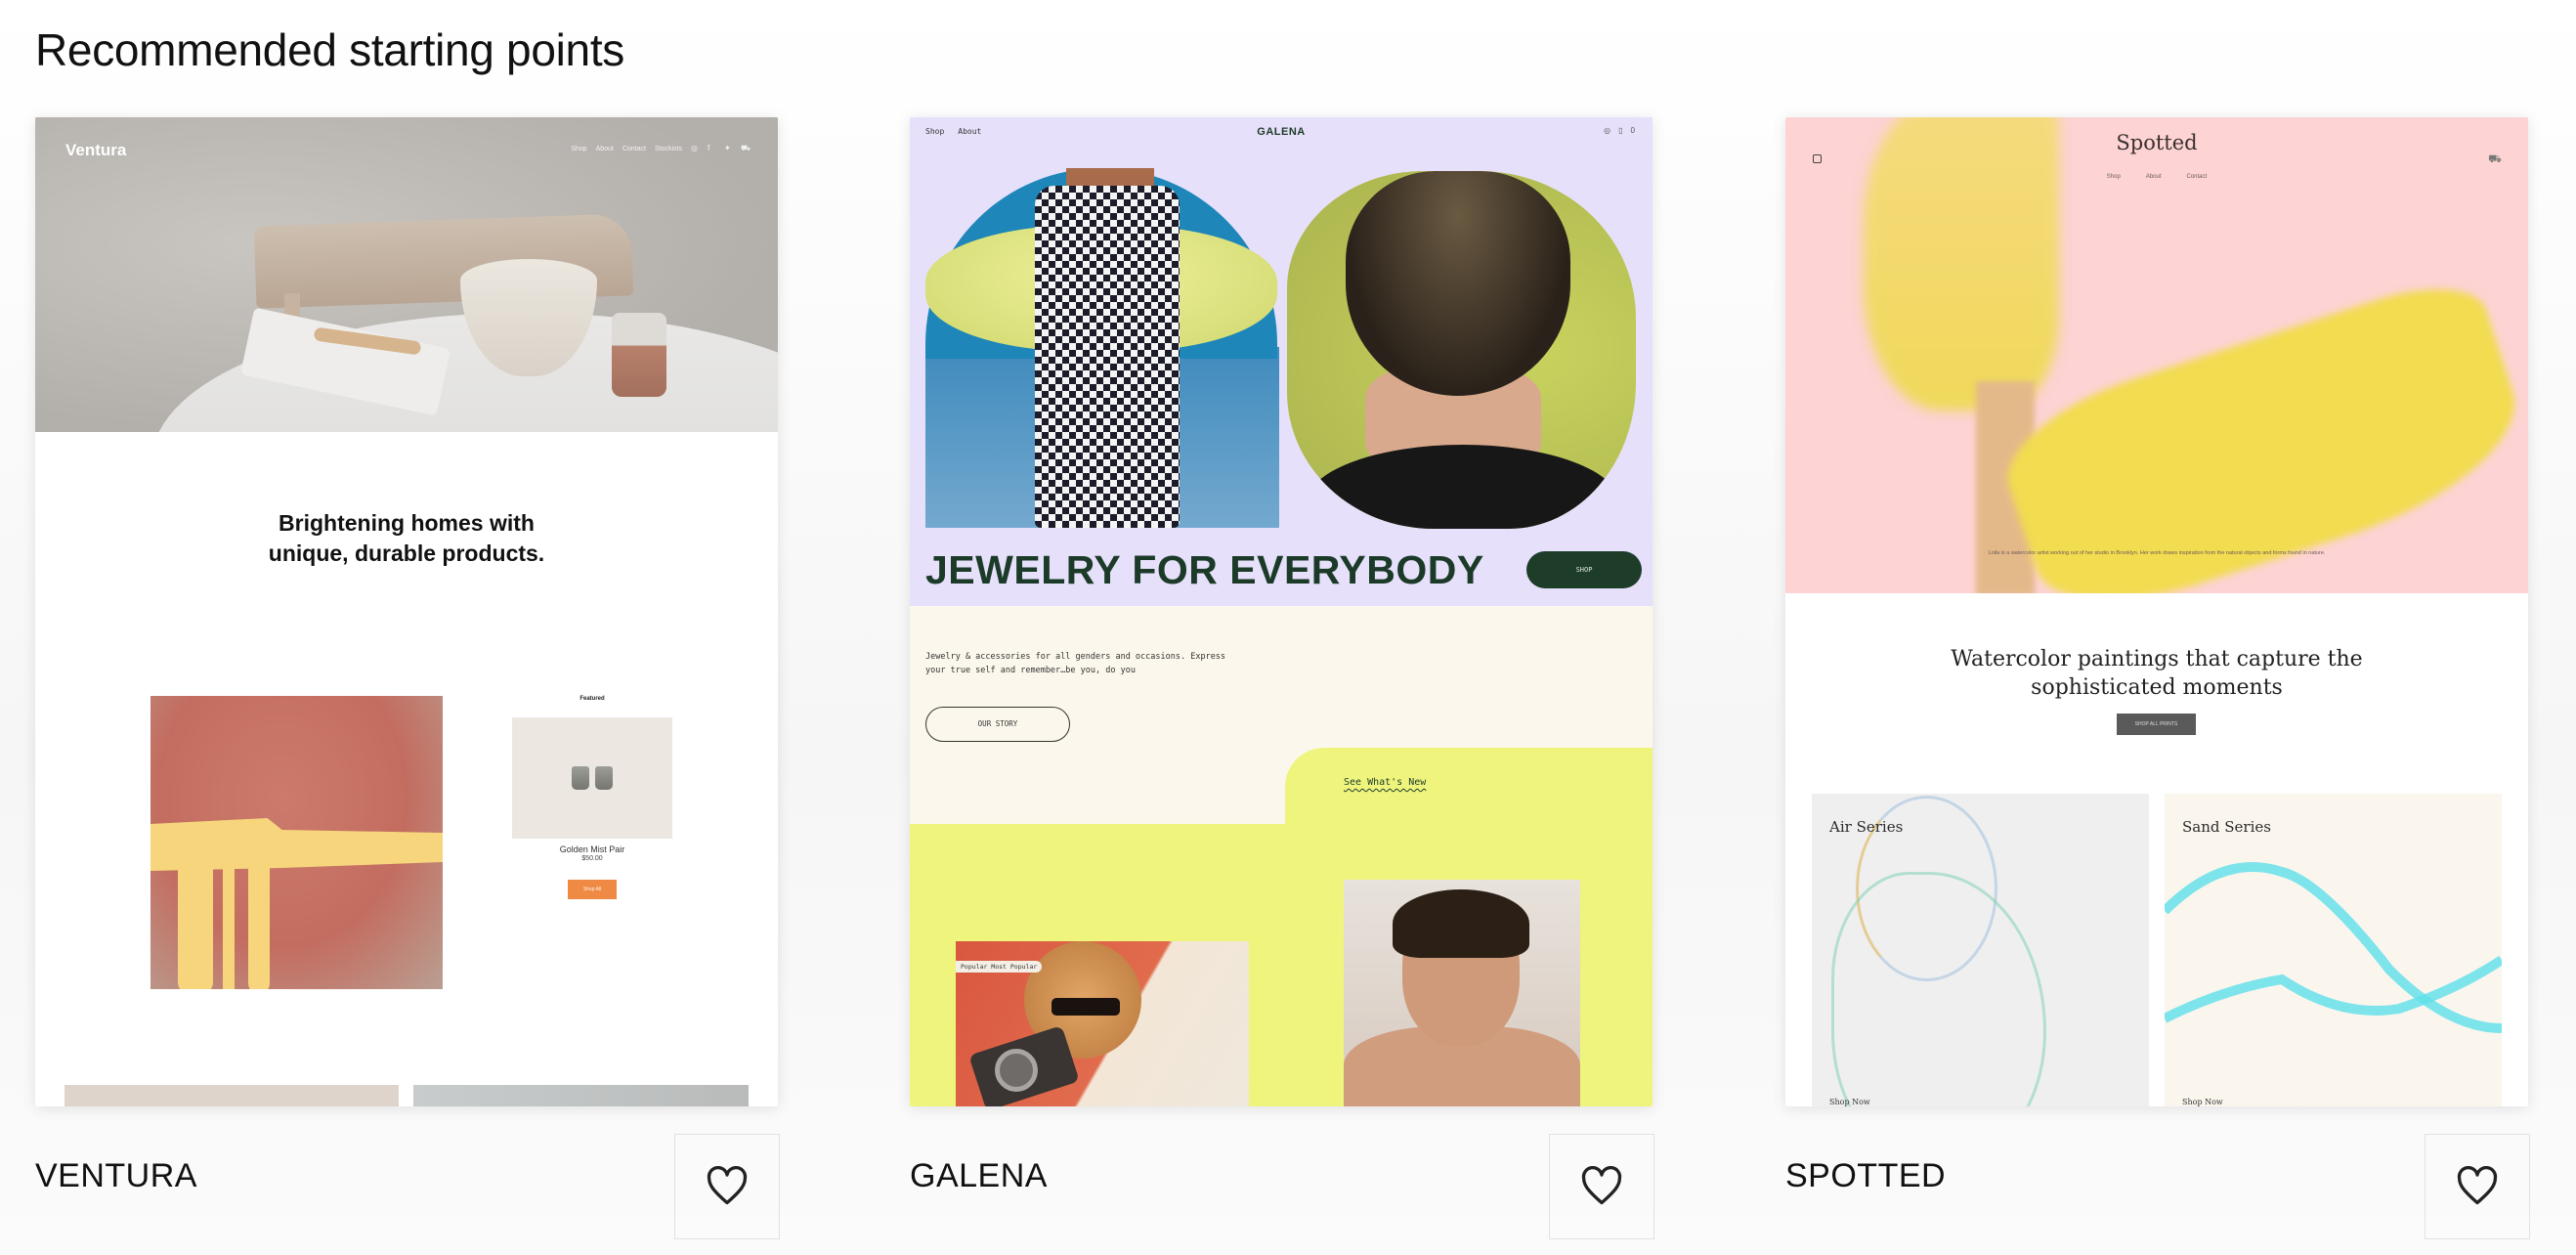 Image resolution: width=2576 pixels, height=1255 pixels. Describe the element at coordinates (1282, 1179) in the screenshot. I see `card-footer: GALENA` at that location.